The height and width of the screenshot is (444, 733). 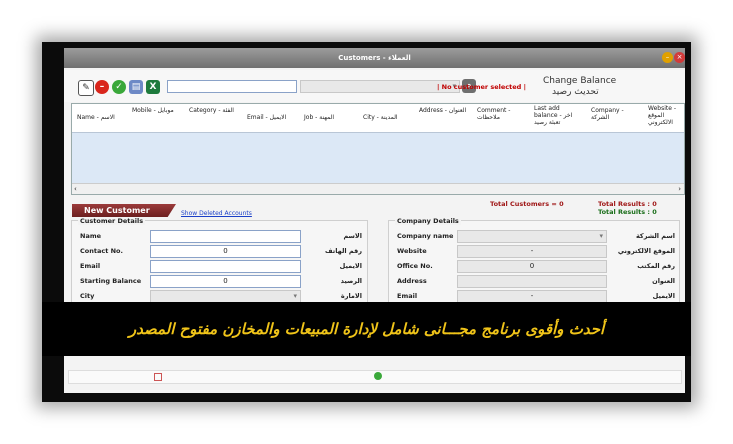 I want to click on search-input, so click(x=232, y=86).